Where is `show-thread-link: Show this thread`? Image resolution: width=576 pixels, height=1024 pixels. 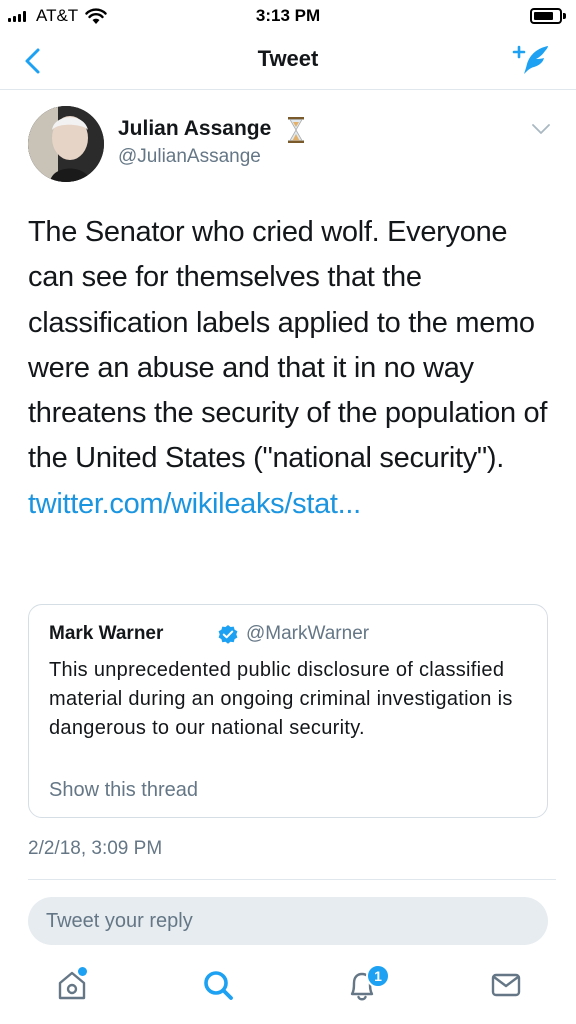
show-thread-link: Show this thread is located at coordinates (123, 790).